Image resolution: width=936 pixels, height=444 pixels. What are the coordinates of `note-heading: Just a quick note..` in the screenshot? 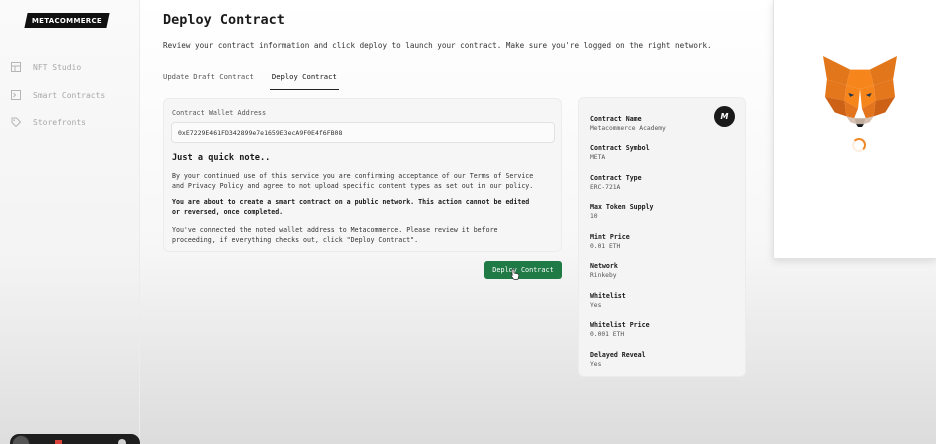 It's located at (221, 158).